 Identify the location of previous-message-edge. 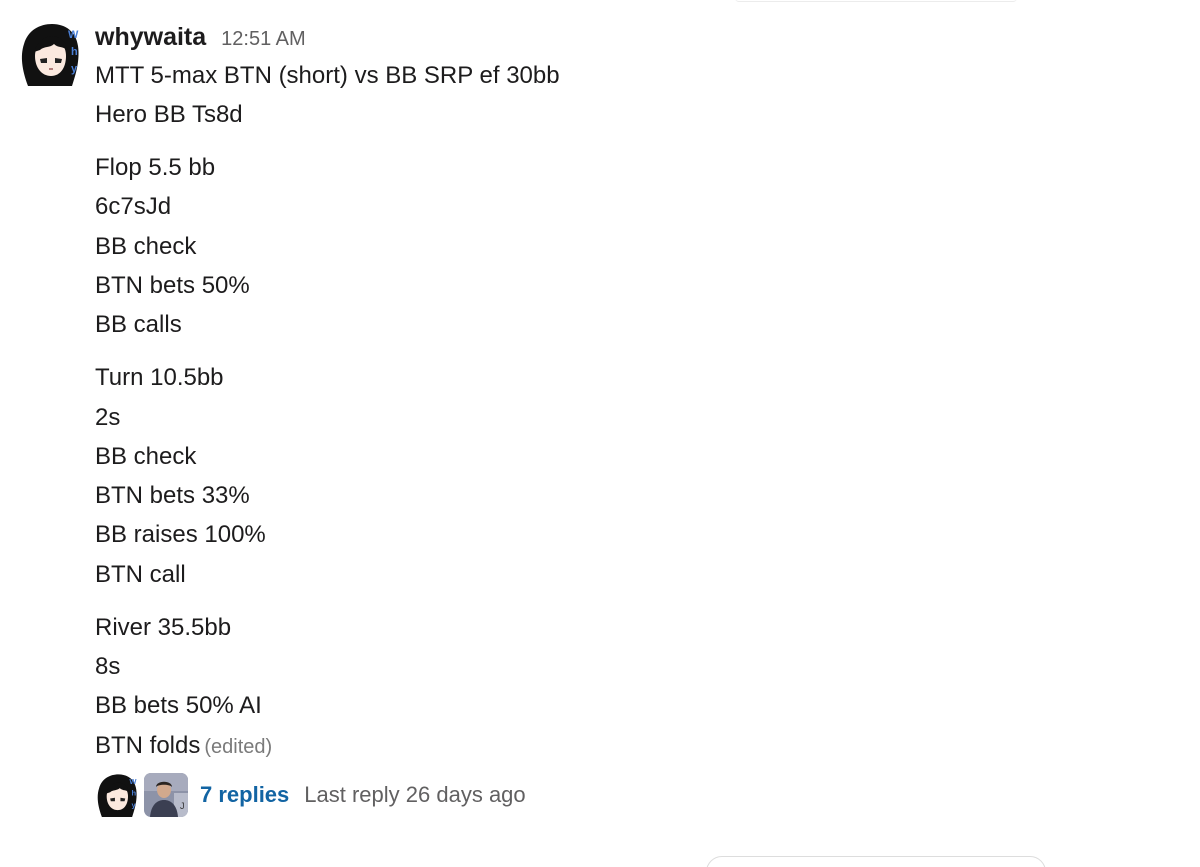
(876, 1).